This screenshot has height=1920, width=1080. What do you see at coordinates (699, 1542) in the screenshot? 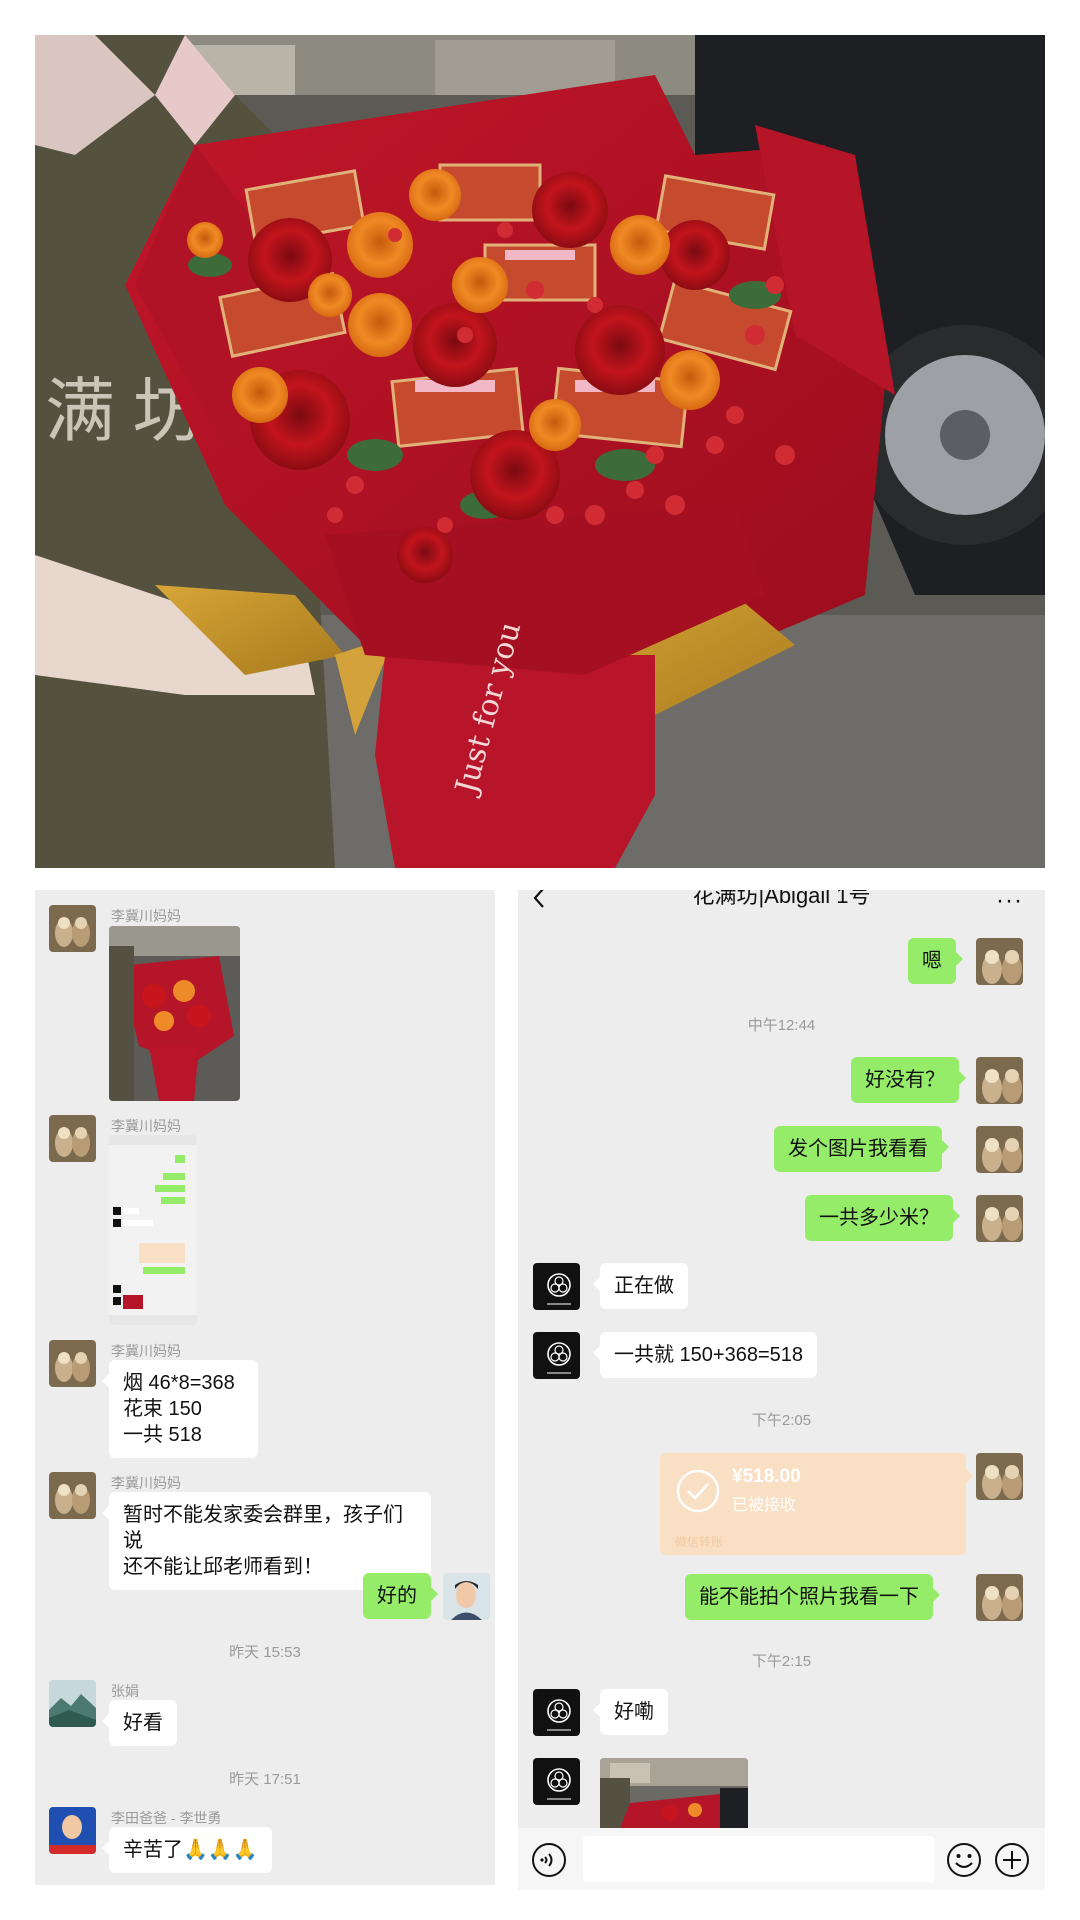
I see `transfer-source: 微信转账` at bounding box center [699, 1542].